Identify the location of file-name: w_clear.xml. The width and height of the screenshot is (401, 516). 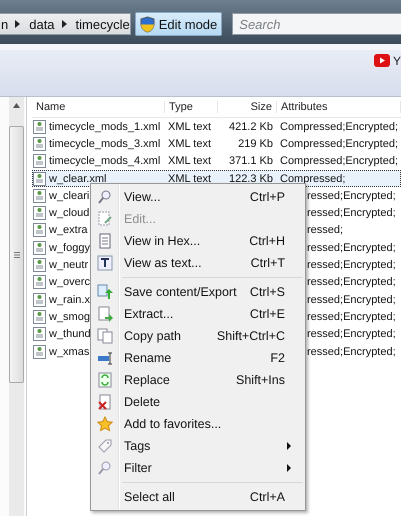
(78, 178).